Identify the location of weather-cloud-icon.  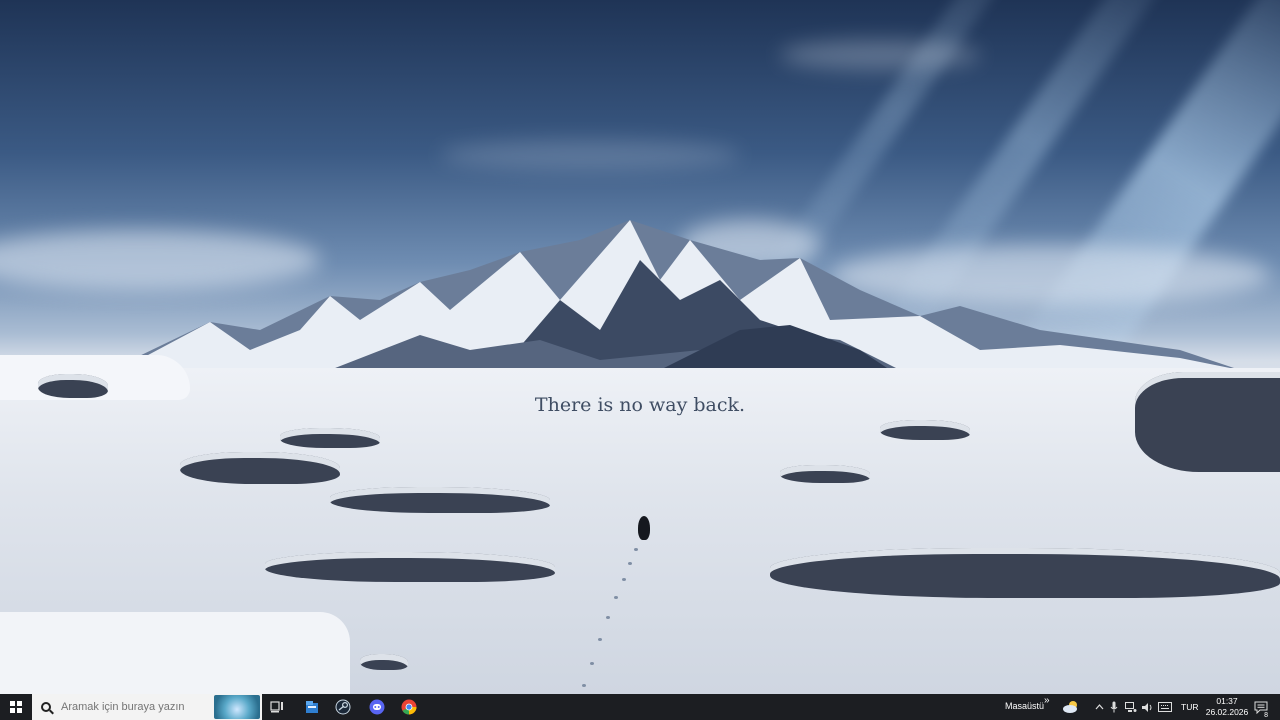
(1070, 707).